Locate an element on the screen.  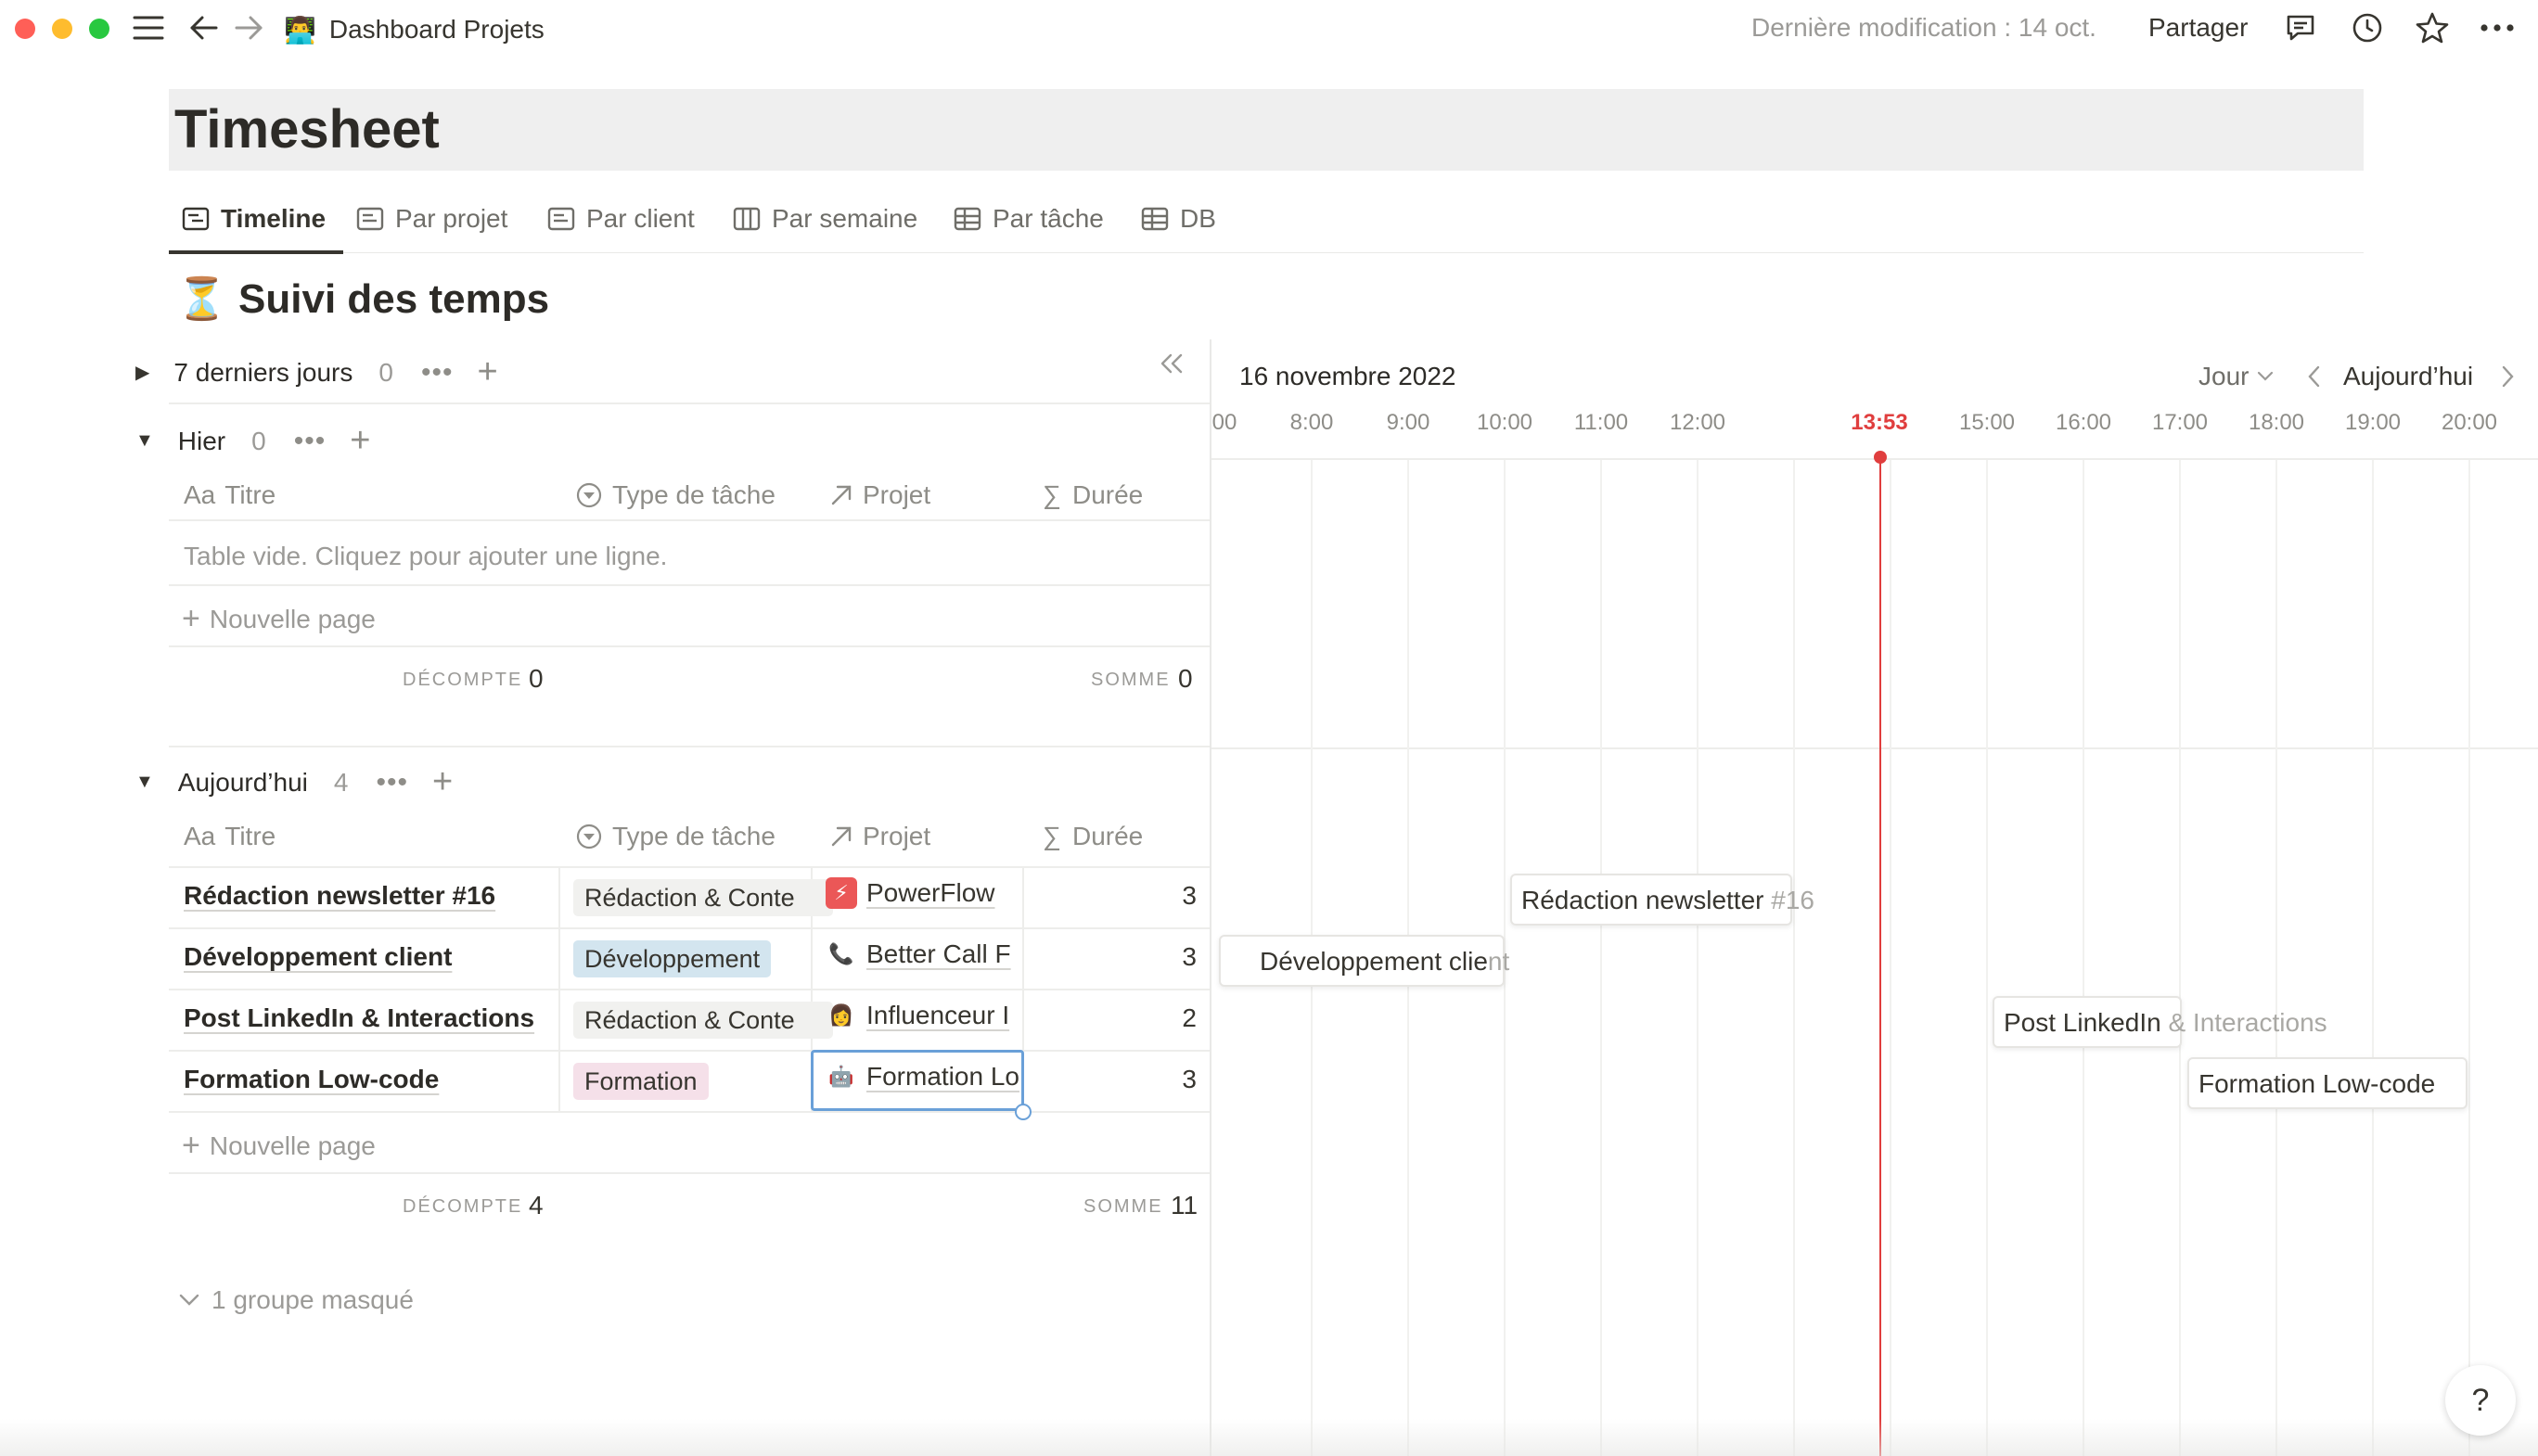
plus-icon: + is located at coordinates (191, 618).